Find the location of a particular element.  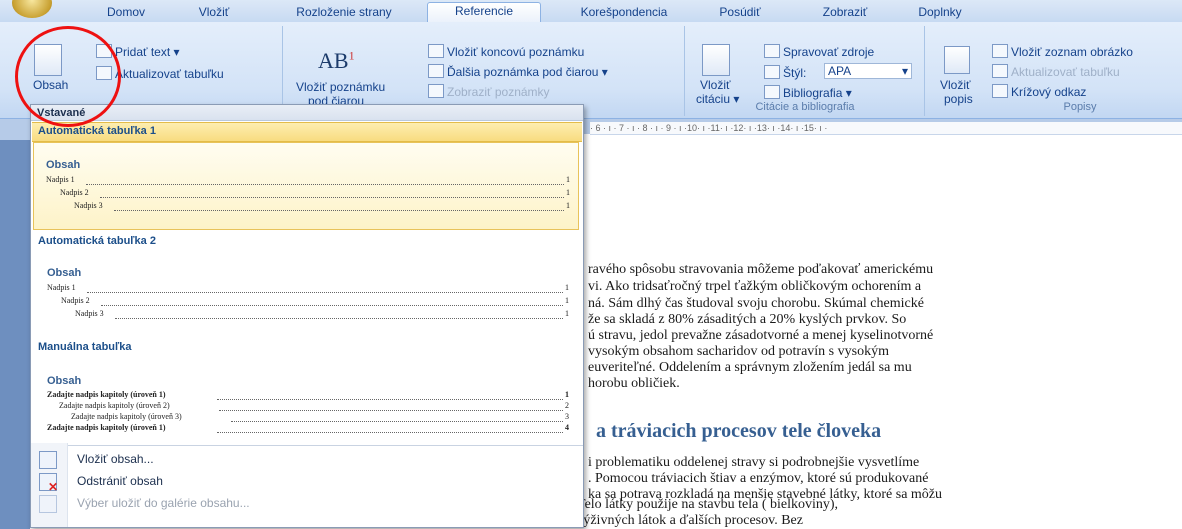

bibliografia-button: Bibliografia ▾ is located at coordinates (808, 92).